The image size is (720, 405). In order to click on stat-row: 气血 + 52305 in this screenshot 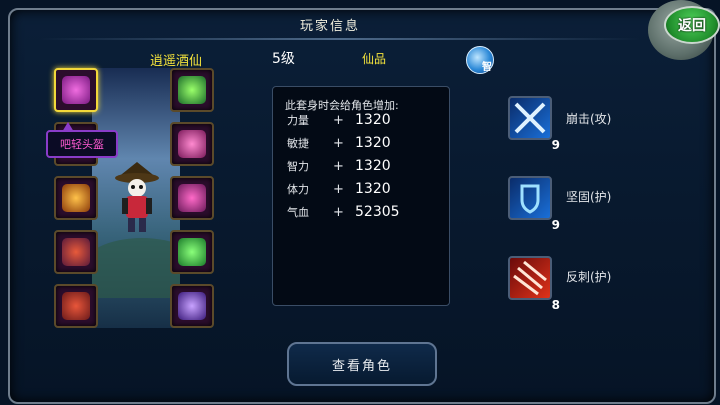, I will do `click(343, 212)`.